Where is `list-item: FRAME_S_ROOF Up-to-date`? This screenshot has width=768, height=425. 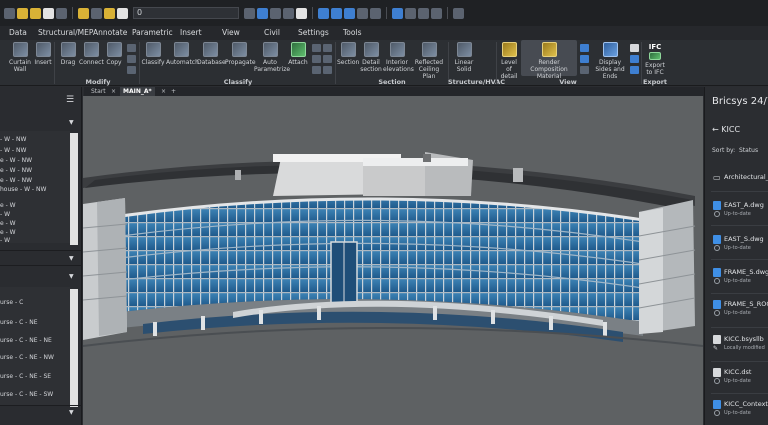 list-item: FRAME_S_ROOF Up-to-date is located at coordinates (740, 310).